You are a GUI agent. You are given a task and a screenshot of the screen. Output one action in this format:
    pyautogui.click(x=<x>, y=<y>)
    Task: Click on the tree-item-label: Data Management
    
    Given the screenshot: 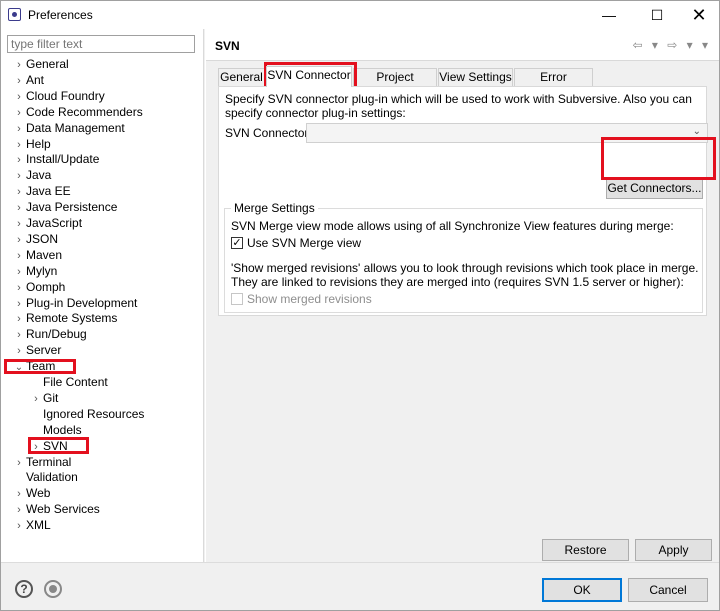 What is the action you would take?
    pyautogui.click(x=75, y=127)
    